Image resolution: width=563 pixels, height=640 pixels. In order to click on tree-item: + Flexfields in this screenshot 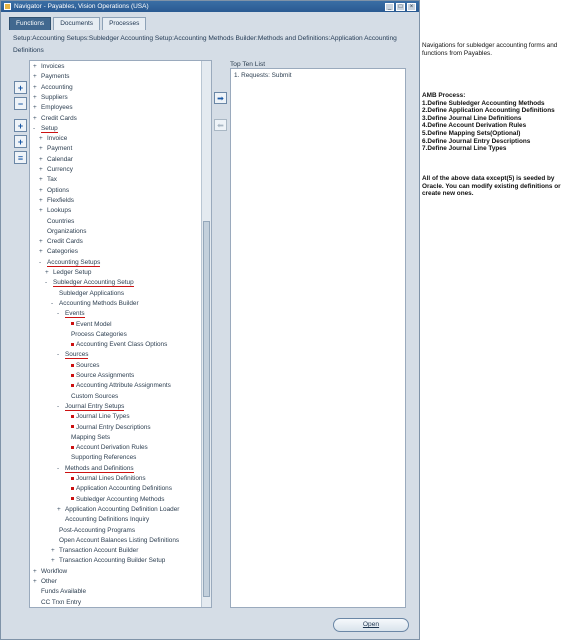, I will do `click(56, 201)`.